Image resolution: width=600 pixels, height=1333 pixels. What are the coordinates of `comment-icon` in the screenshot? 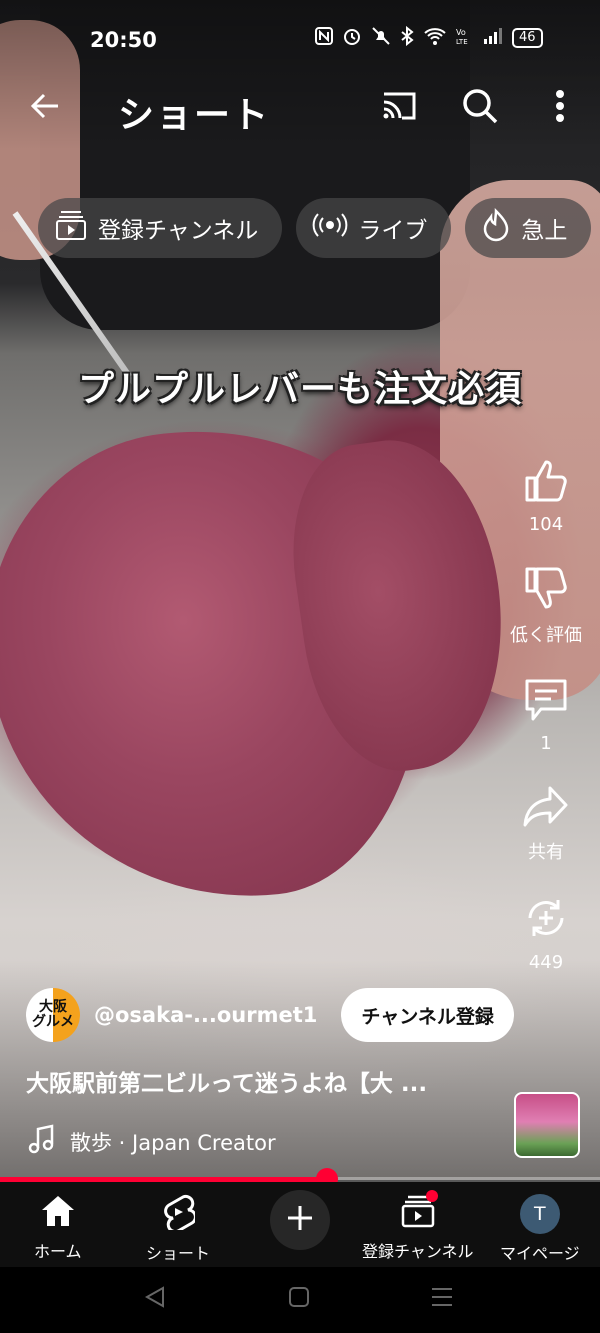 It's located at (546, 702).